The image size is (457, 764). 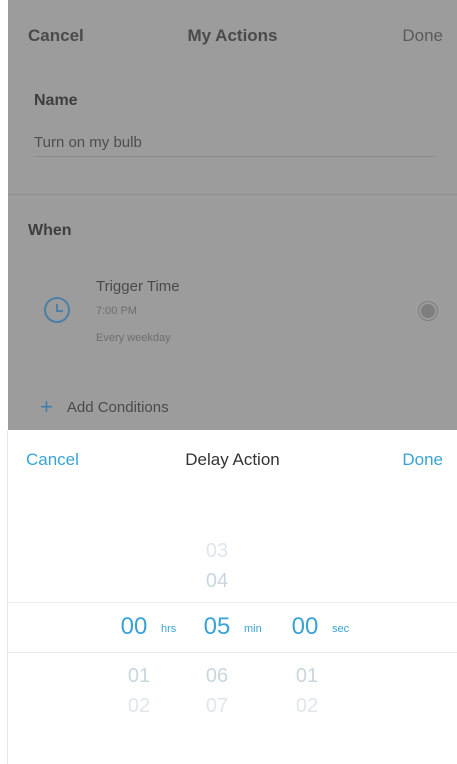 I want to click on background-title: My Actions, so click(x=232, y=35).